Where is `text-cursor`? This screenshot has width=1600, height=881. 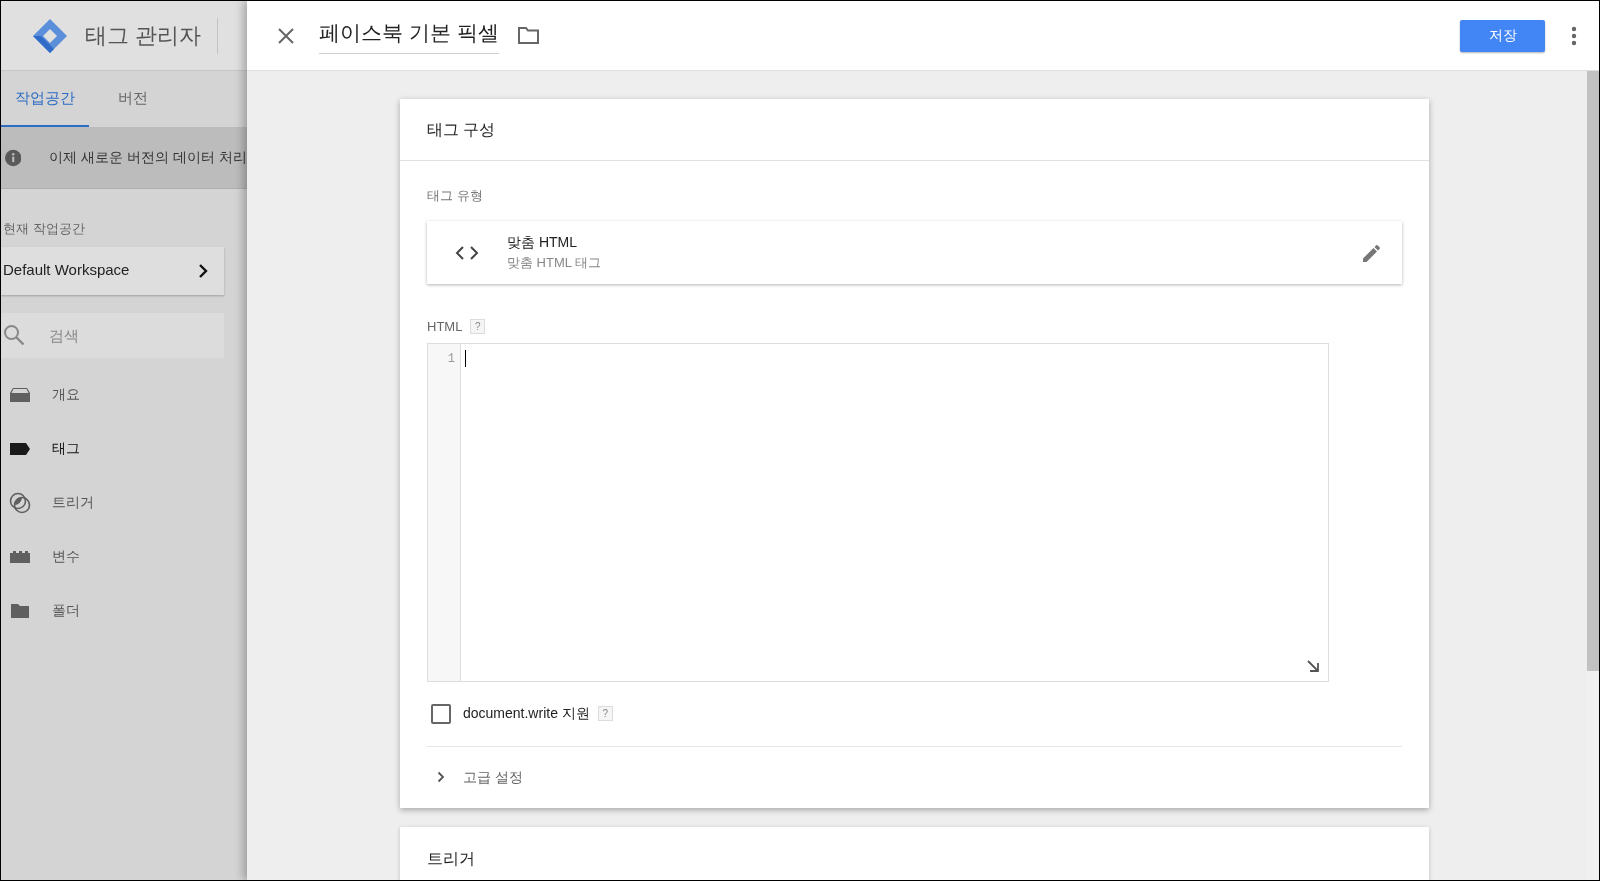
text-cursor is located at coordinates (465, 358).